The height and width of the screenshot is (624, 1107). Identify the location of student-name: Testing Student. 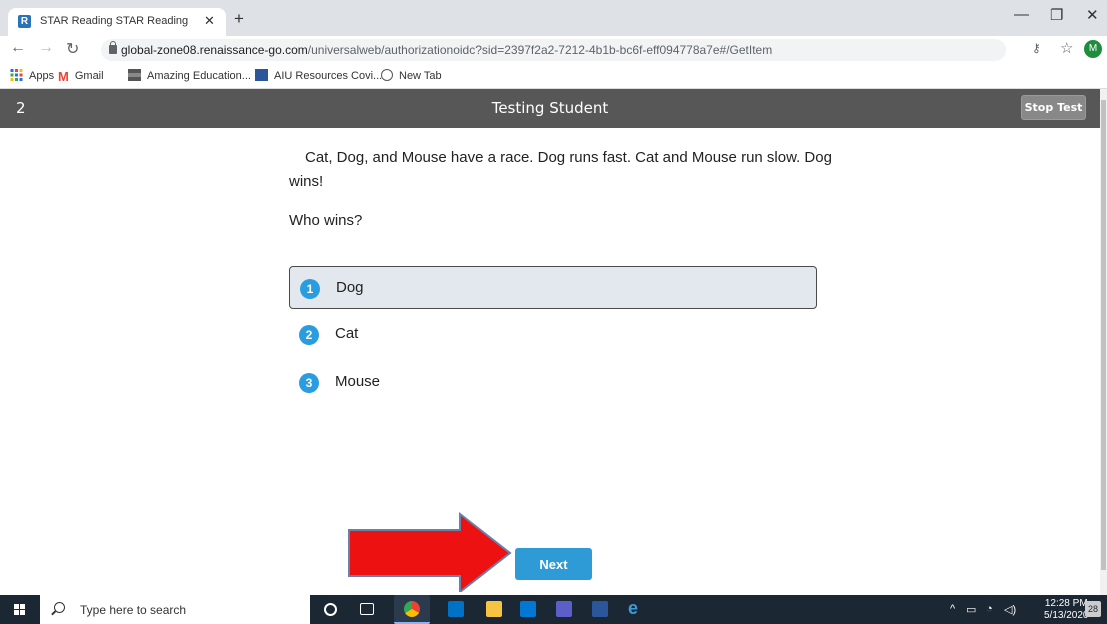
(550, 108).